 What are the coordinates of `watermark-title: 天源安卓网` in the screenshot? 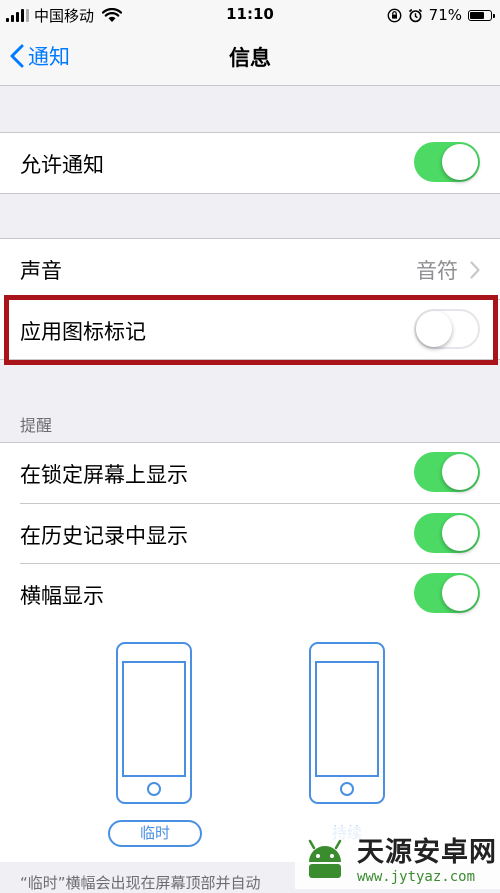 It's located at (427, 852).